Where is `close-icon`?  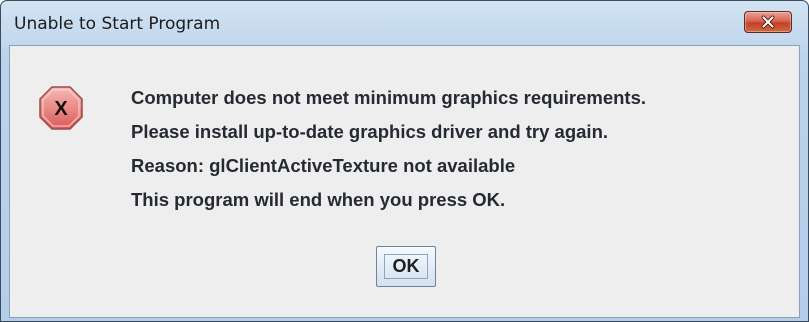
close-icon is located at coordinates (768, 22).